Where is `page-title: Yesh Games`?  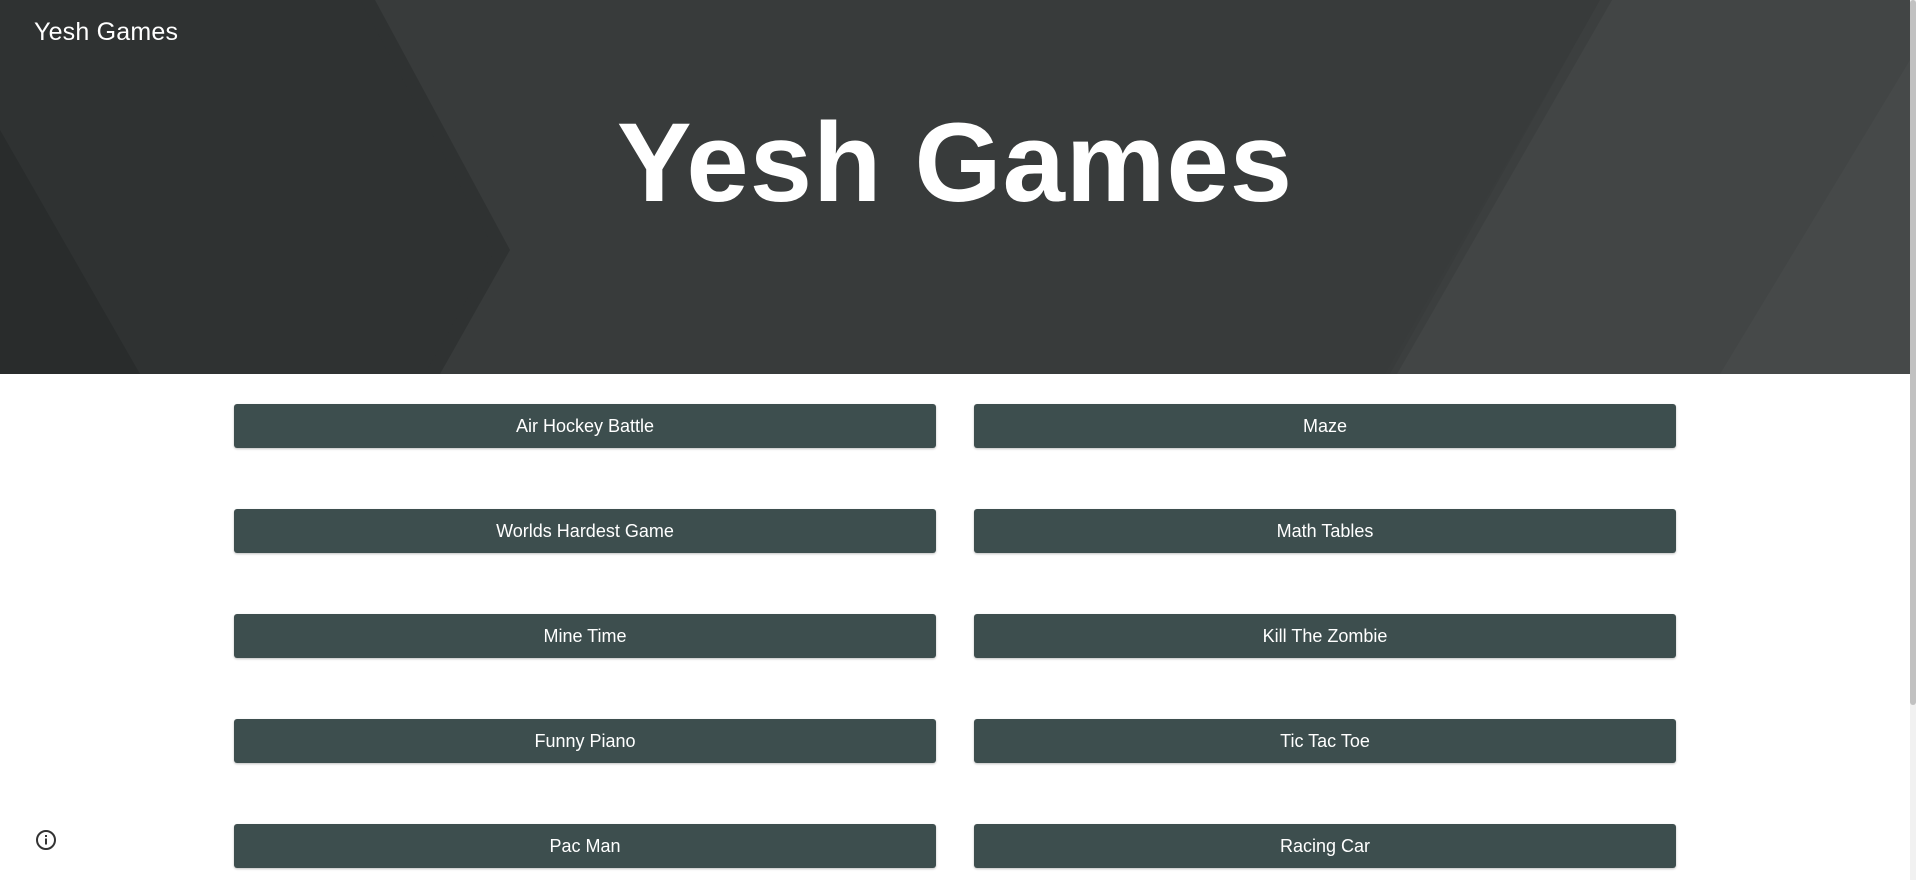 page-title: Yesh Games is located at coordinates (955, 162).